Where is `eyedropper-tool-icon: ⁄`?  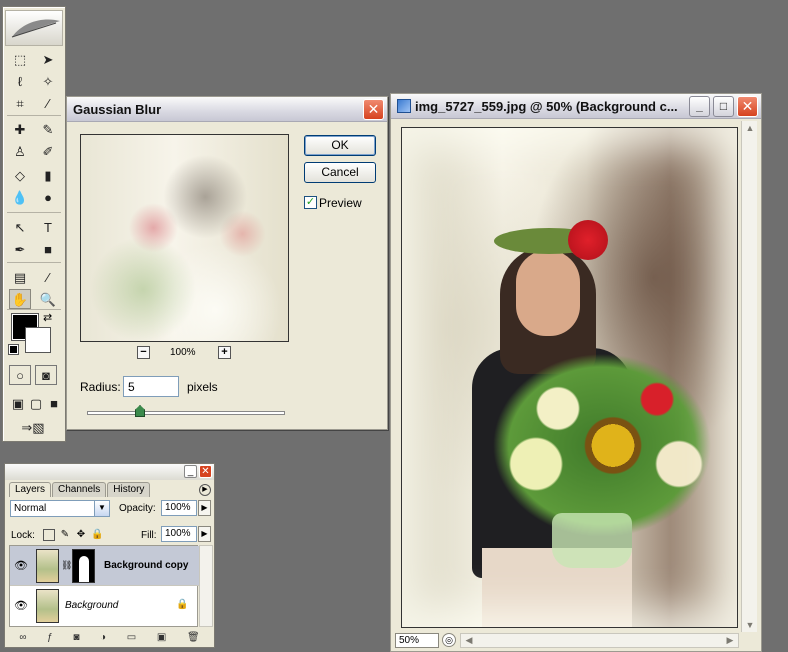 eyedropper-tool-icon: ⁄ is located at coordinates (48, 277).